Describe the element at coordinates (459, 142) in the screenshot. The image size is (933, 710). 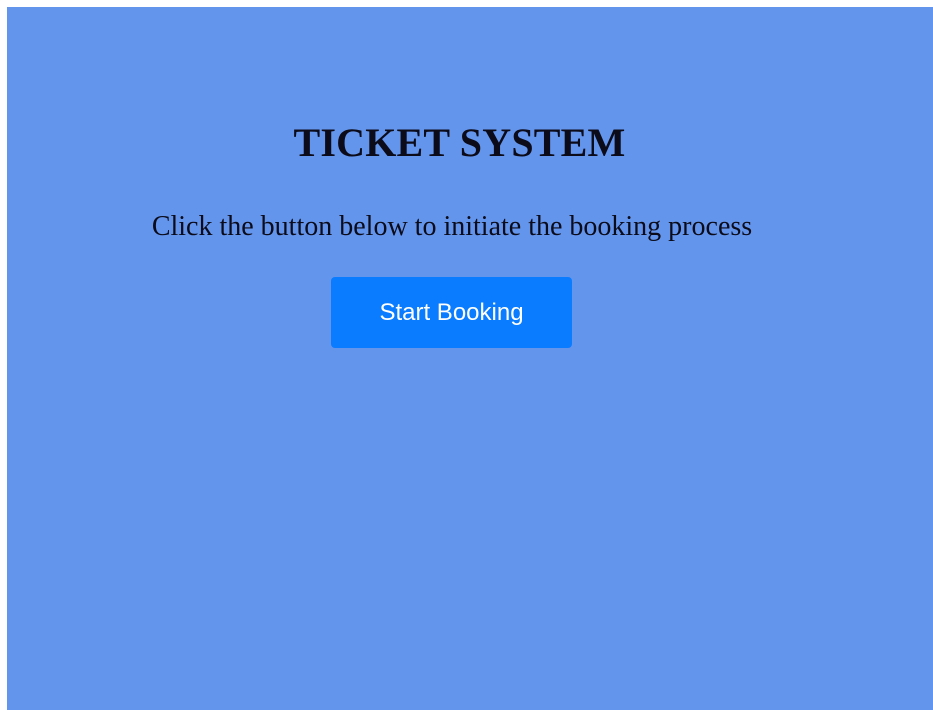
I see `page-title: TICKET SYSTEM` at that location.